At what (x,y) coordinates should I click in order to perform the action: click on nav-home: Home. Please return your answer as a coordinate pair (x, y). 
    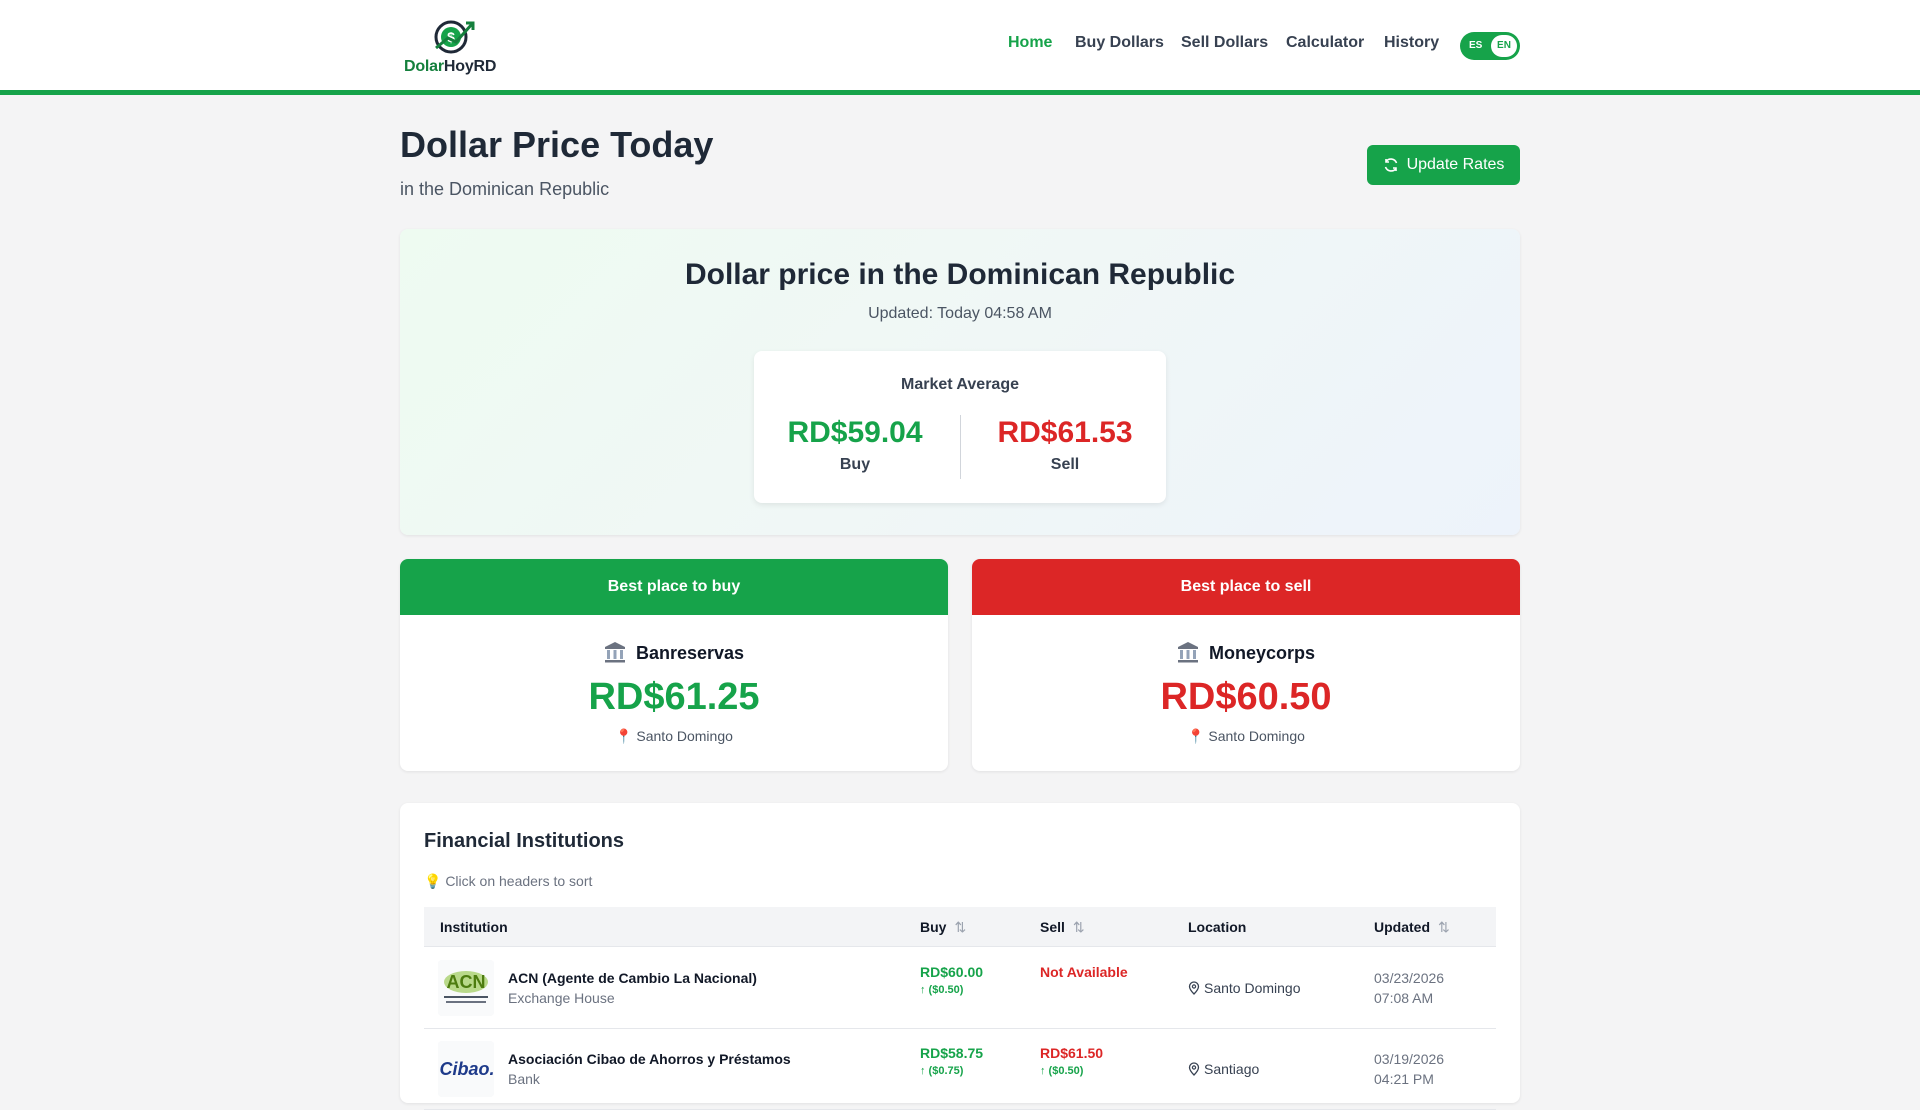
    Looking at the image, I should click on (1030, 43).